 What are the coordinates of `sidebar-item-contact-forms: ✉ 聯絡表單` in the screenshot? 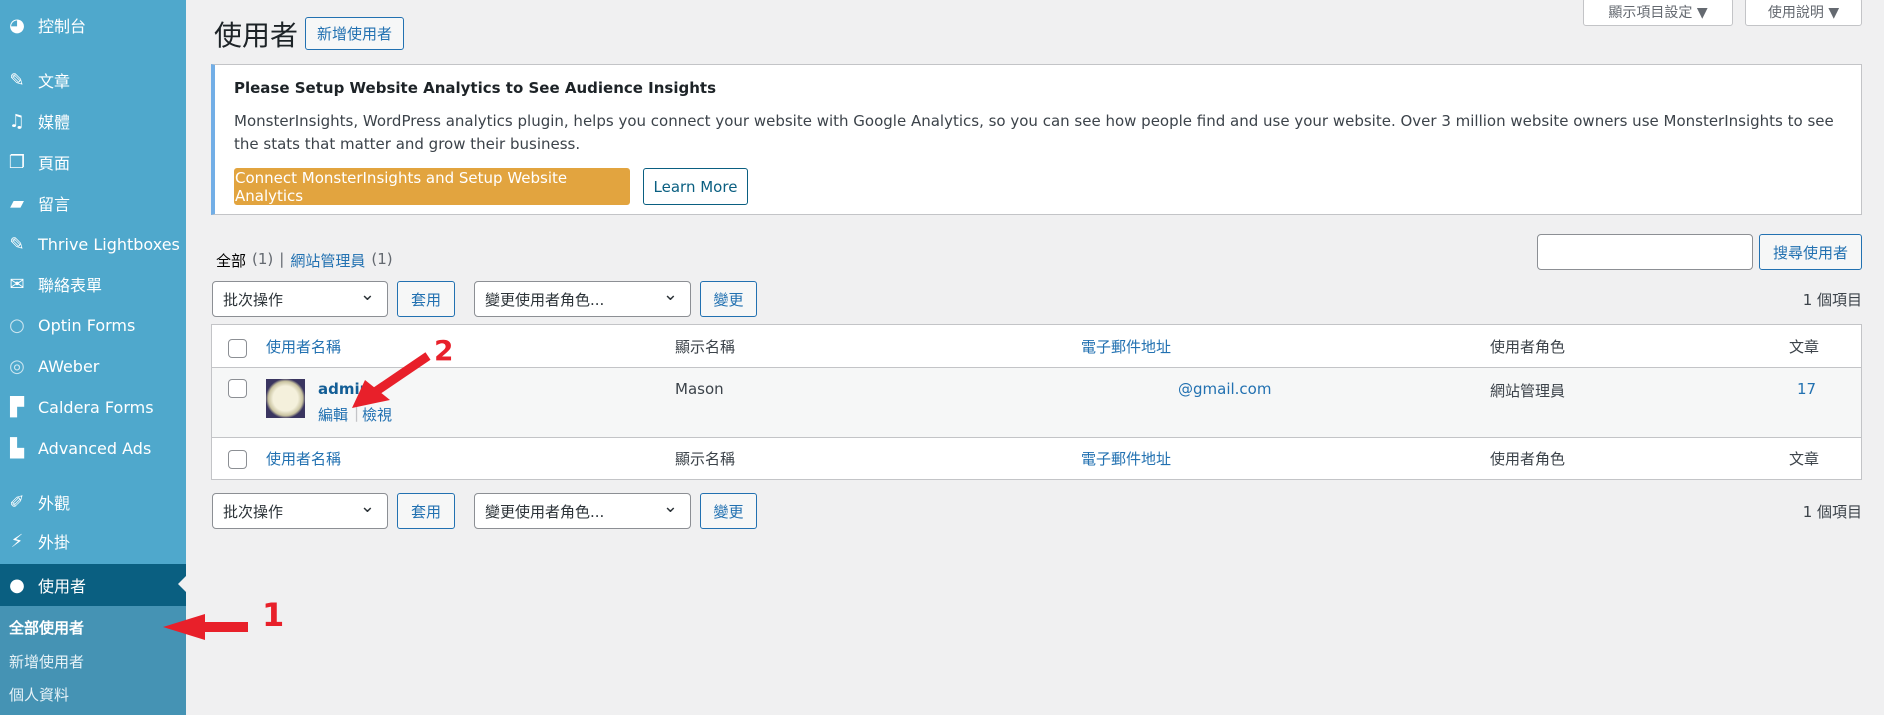 It's located at (93, 284).